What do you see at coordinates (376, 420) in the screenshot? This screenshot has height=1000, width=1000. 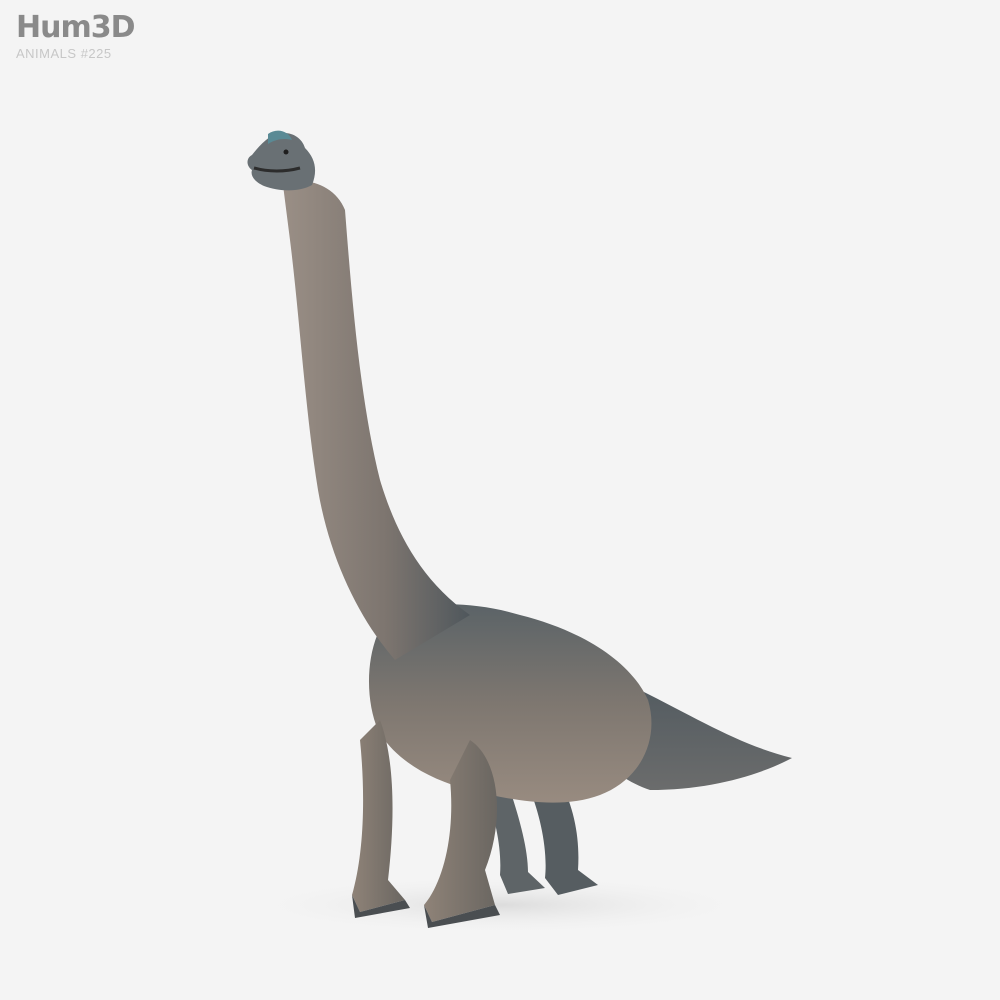 I see `dinosaur-neck` at bounding box center [376, 420].